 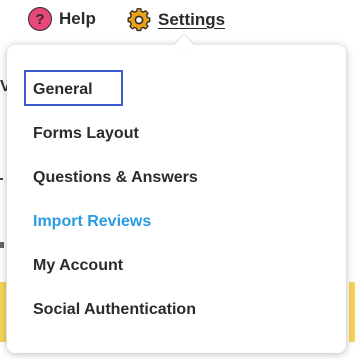 What do you see at coordinates (40, 19) in the screenshot?
I see `help-circle-icon: ?` at bounding box center [40, 19].